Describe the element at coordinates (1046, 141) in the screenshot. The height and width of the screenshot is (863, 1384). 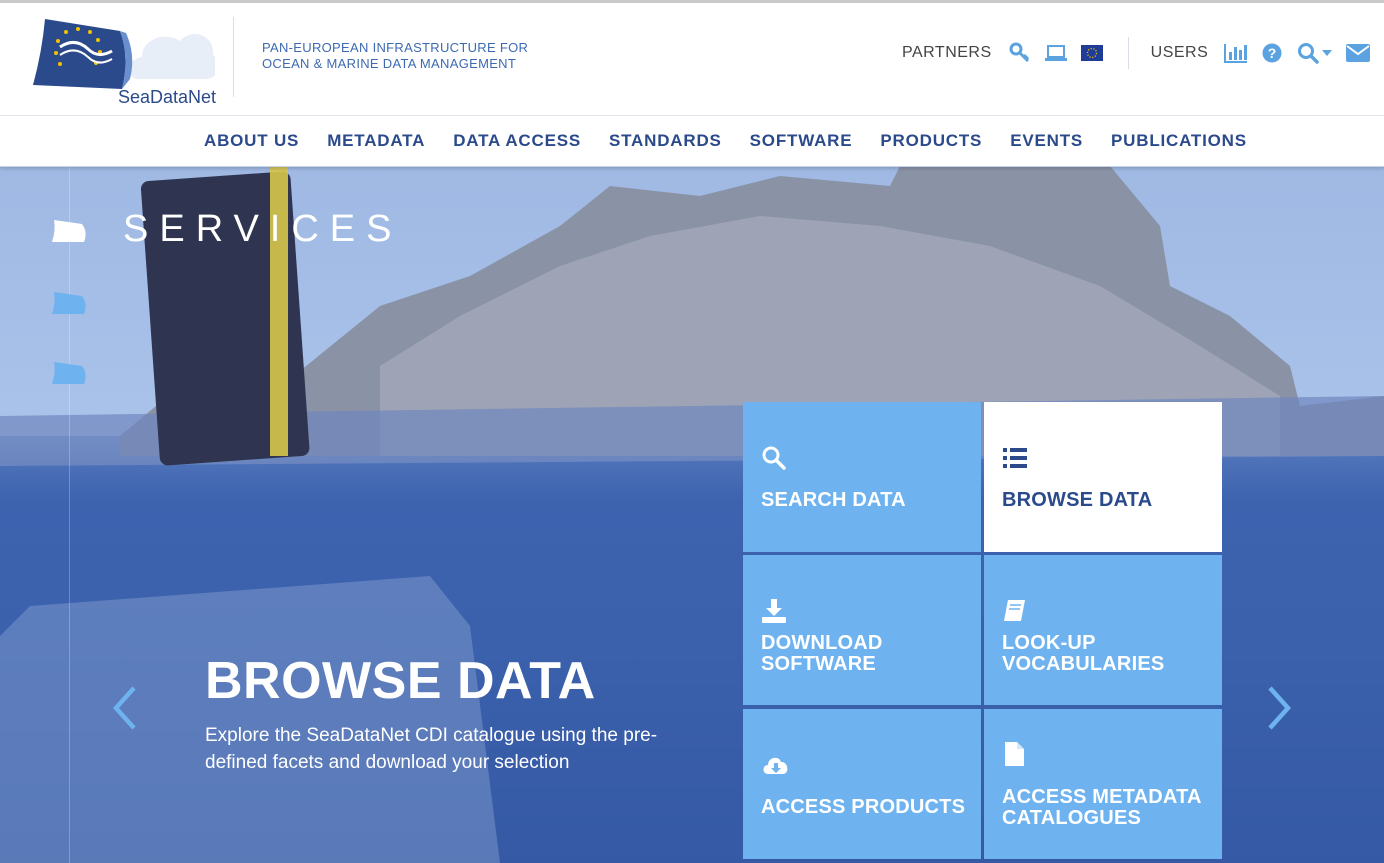
I see `nav-events: EVENTS` at that location.